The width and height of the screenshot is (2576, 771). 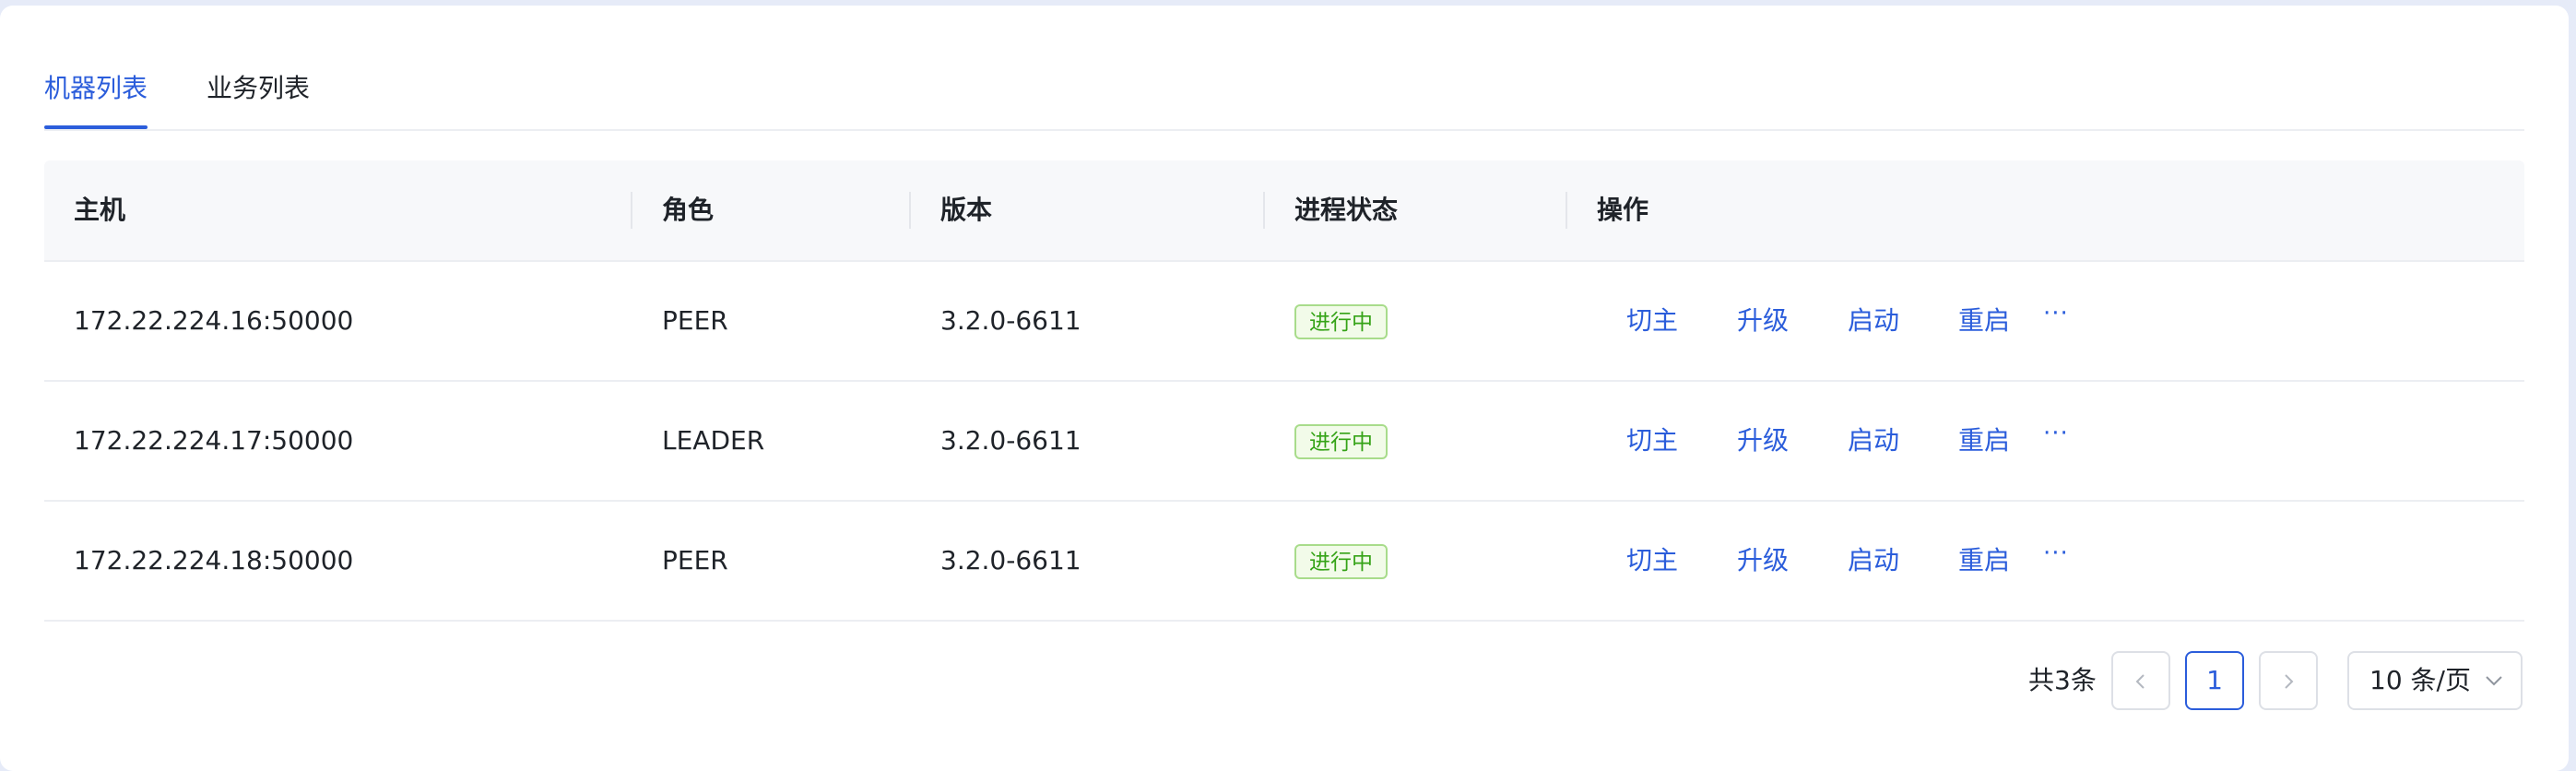 I want to click on column-header-role: 角色, so click(x=688, y=210).